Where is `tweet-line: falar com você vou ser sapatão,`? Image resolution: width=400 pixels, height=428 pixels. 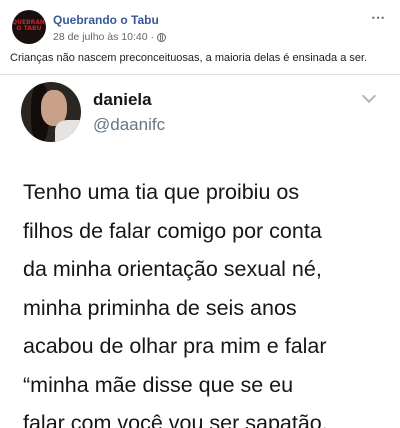 tweet-line: falar com você vou ser sapatão, is located at coordinates (175, 419).